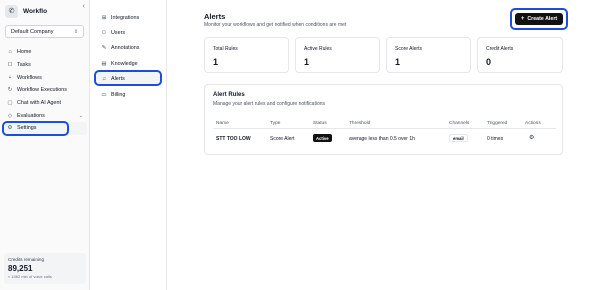 The image size is (600, 290). I want to click on sidebar-item-label: Tasks, so click(24, 65).